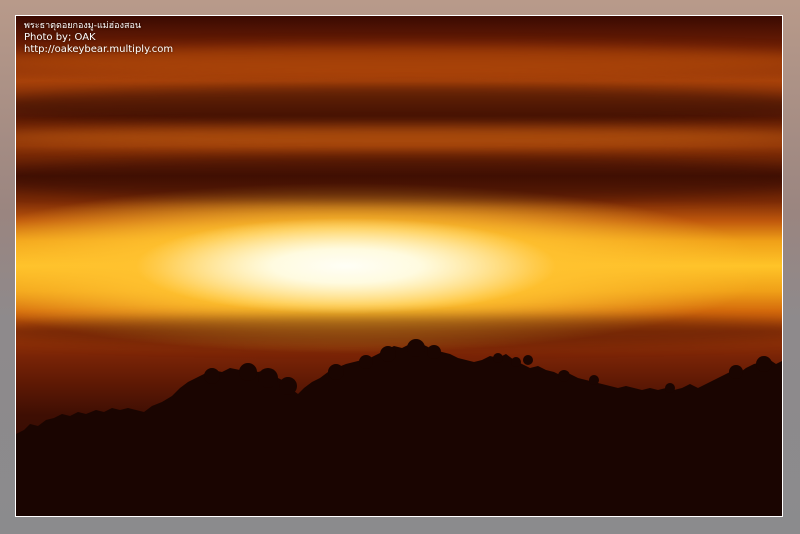  Describe the element at coordinates (99, 49) in the screenshot. I see `caption-url: http://oakeybear.multiply.com` at that location.